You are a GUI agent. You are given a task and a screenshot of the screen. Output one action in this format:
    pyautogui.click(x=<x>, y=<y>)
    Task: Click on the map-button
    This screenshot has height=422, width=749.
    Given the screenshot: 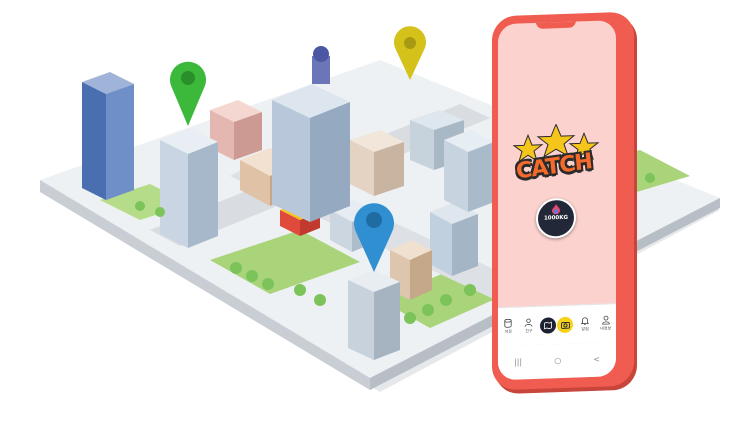 What is the action you would take?
    pyautogui.click(x=548, y=325)
    